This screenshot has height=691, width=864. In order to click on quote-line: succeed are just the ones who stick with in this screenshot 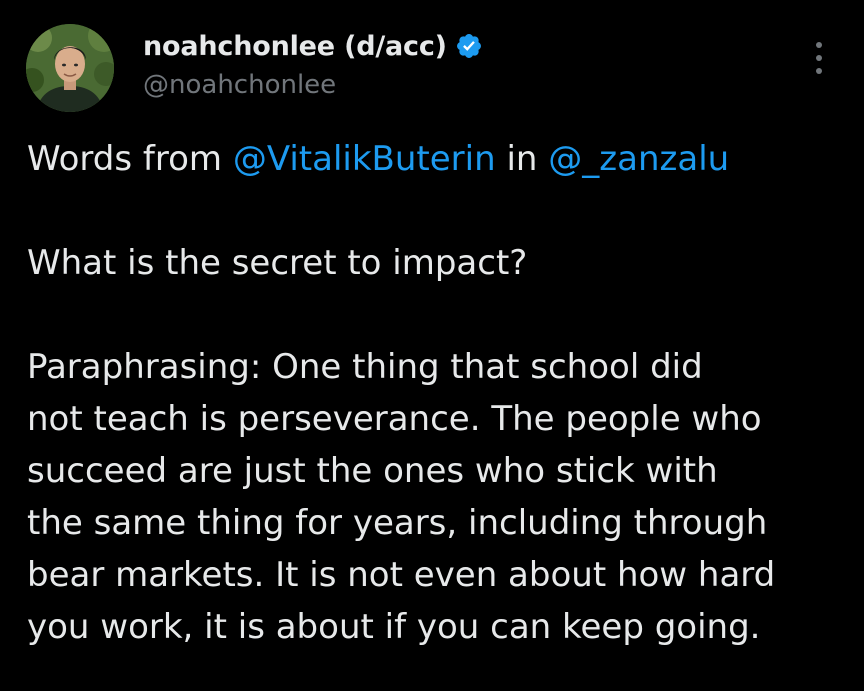, I will do `click(372, 471)`.